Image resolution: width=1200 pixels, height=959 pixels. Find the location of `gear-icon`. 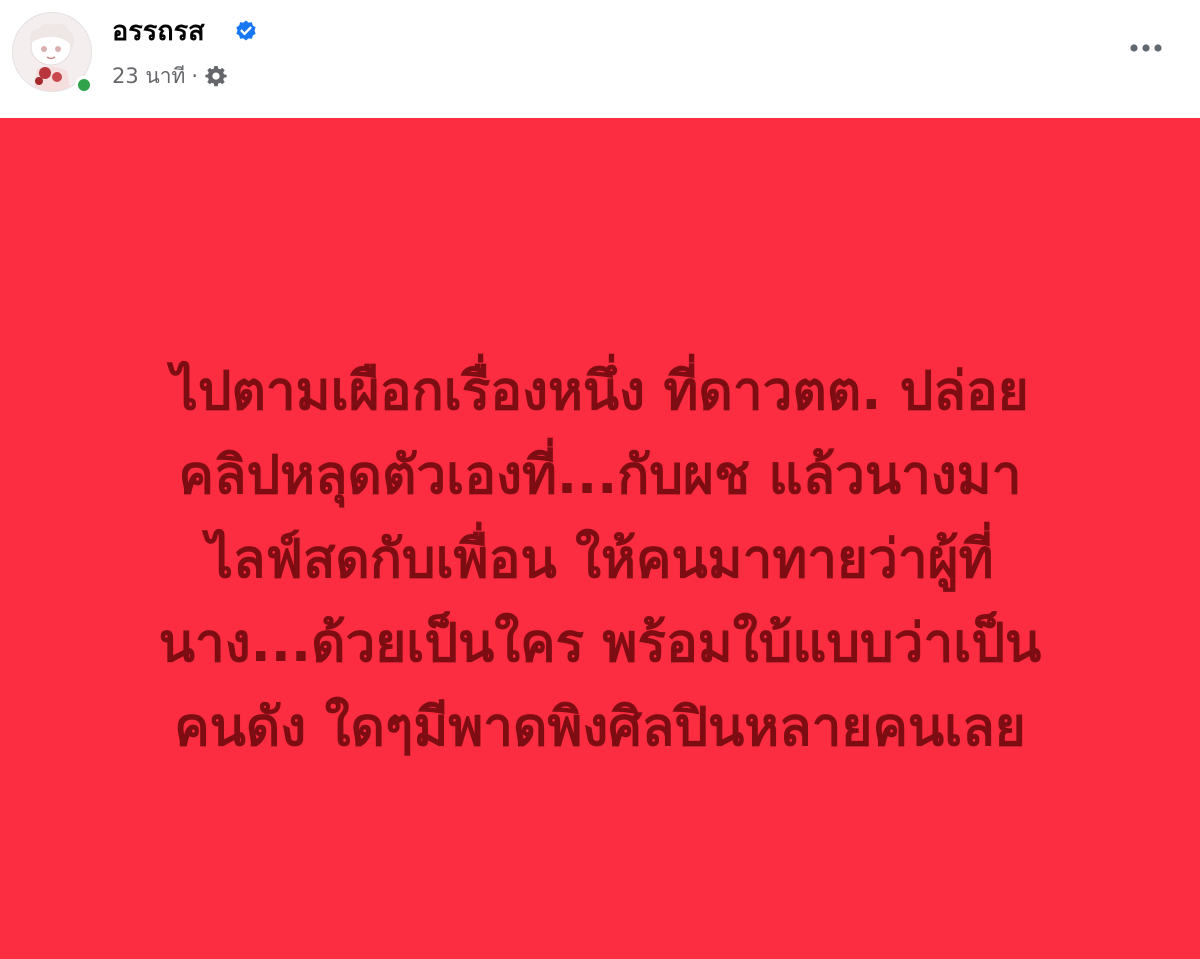

gear-icon is located at coordinates (216, 76).